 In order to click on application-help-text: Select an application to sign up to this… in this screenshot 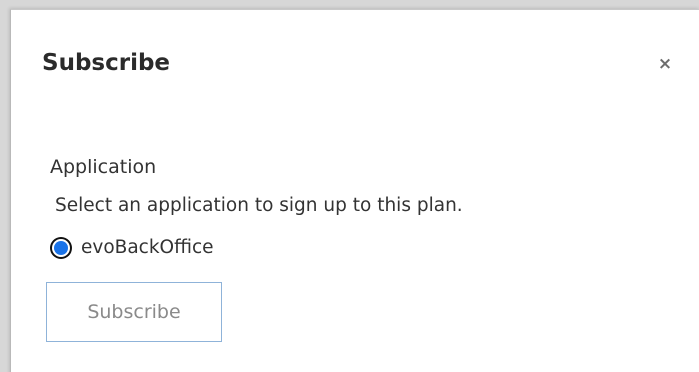, I will do `click(259, 205)`.